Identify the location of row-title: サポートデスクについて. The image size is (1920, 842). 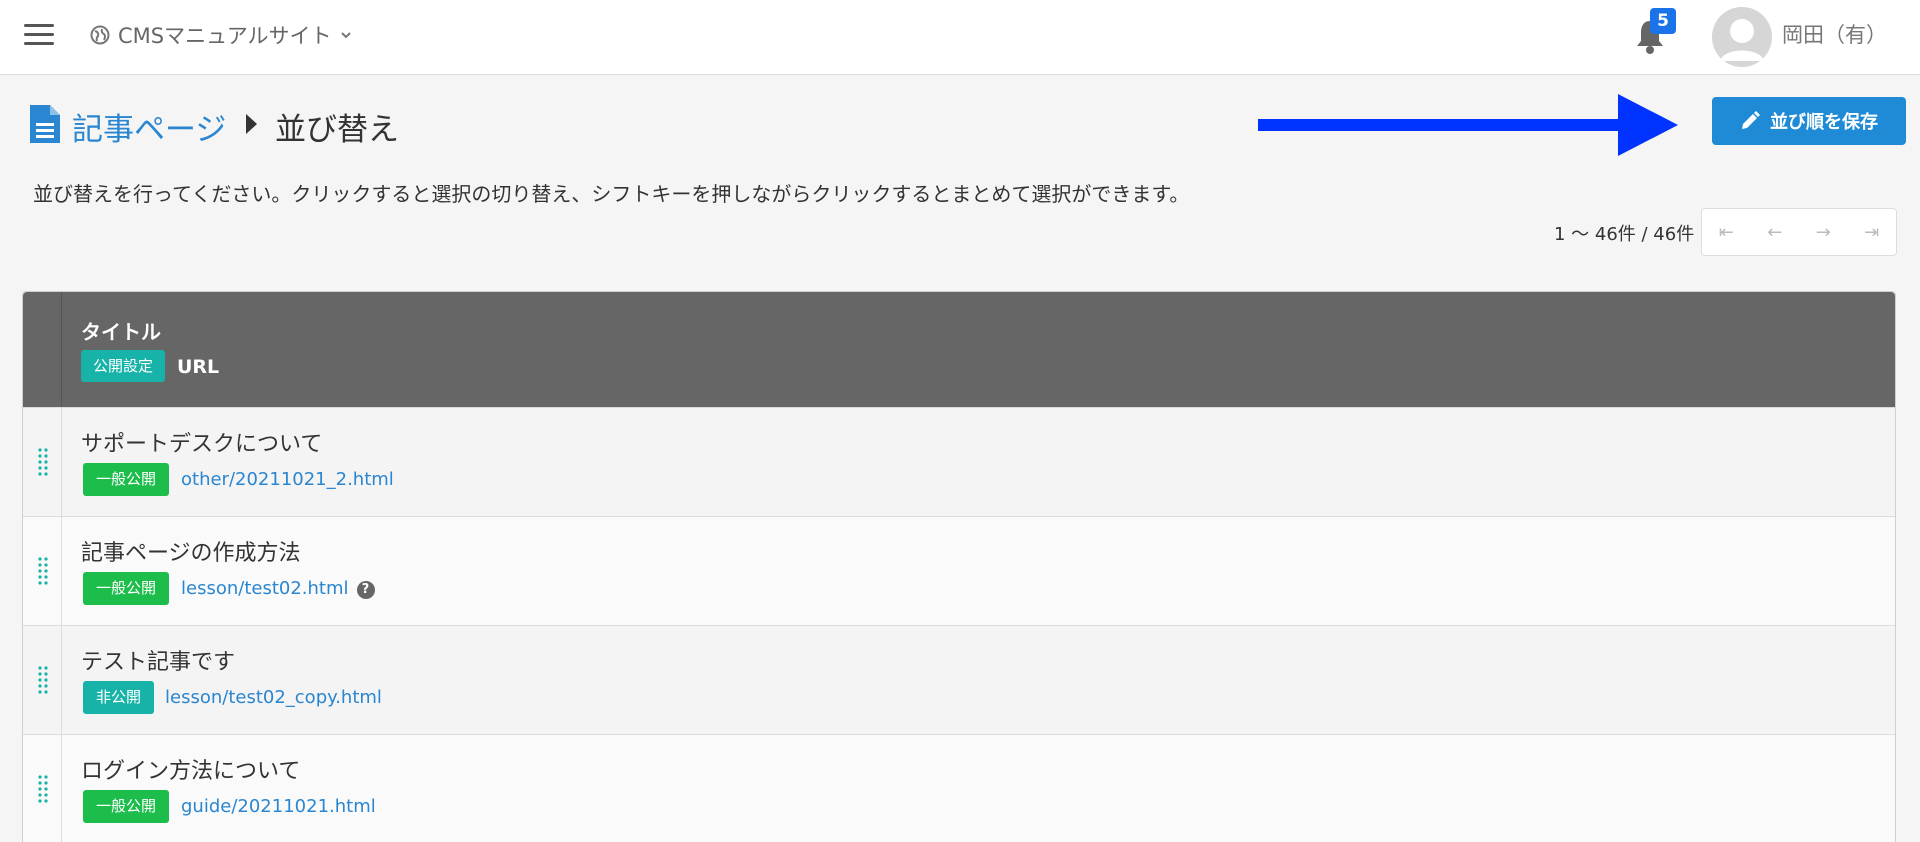
(202, 444).